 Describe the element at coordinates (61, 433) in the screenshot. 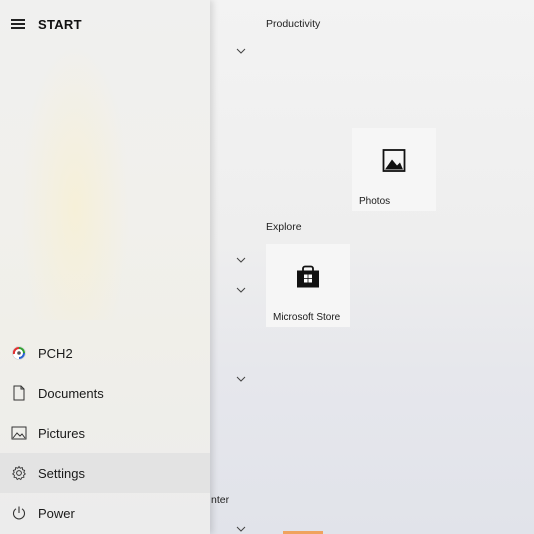

I see `nav-item-label: Pictures` at that location.